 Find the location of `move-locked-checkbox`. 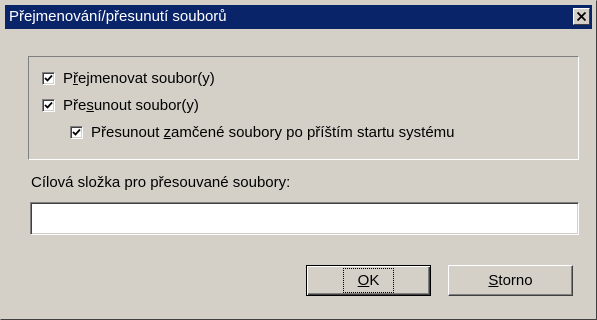

move-locked-checkbox is located at coordinates (76, 132).